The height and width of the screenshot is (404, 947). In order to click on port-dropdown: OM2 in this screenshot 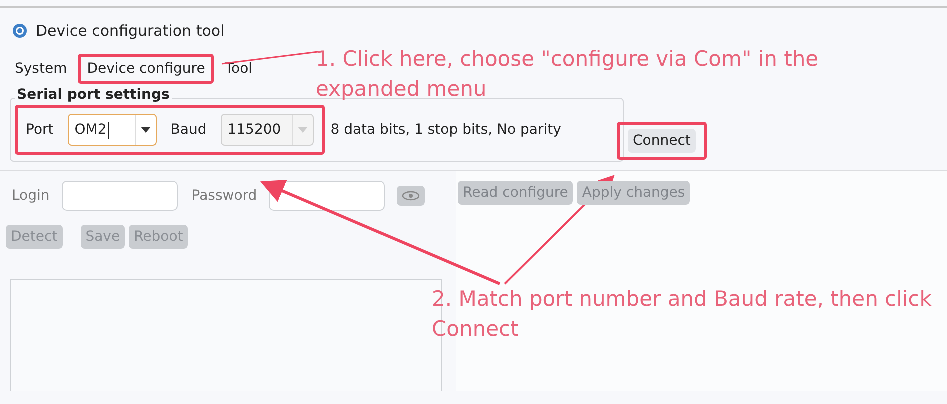, I will do `click(112, 130)`.